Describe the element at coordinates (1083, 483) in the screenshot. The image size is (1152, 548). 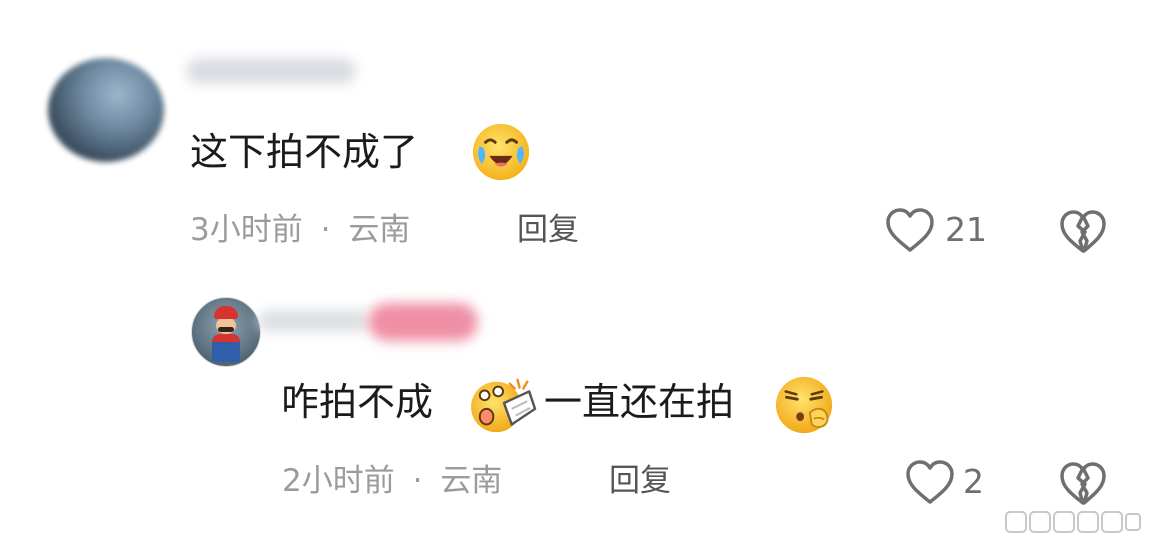
I see `broken-heart-icon` at that location.